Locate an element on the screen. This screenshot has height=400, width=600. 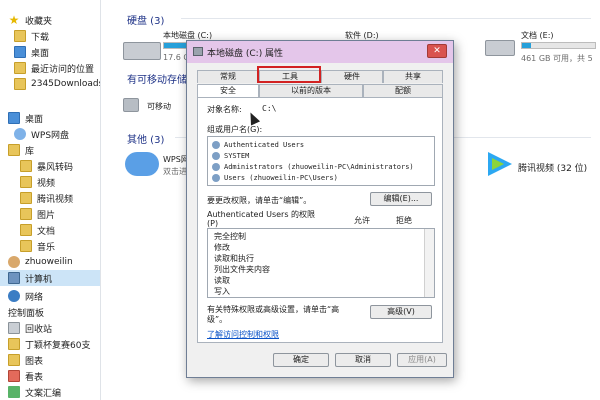
tab-sharing: 共享 is located at coordinates (413, 76).